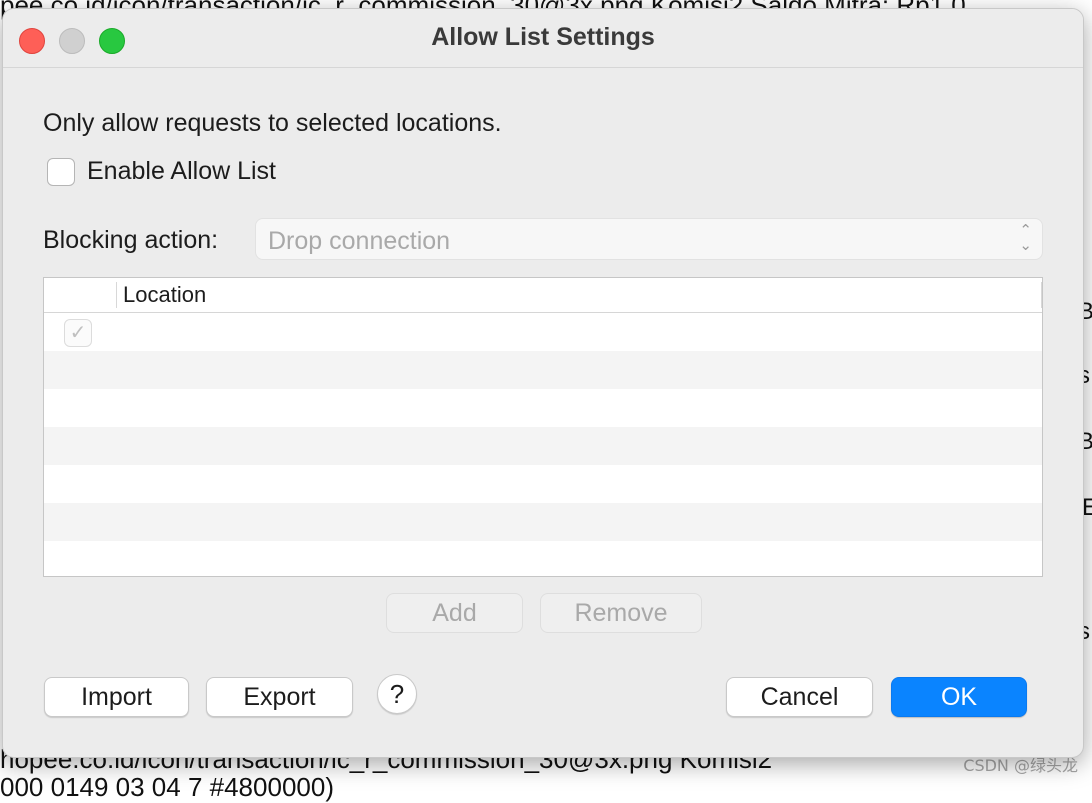 The image size is (1092, 803). What do you see at coordinates (543, 295) in the screenshot?
I see `table-header: Location` at bounding box center [543, 295].